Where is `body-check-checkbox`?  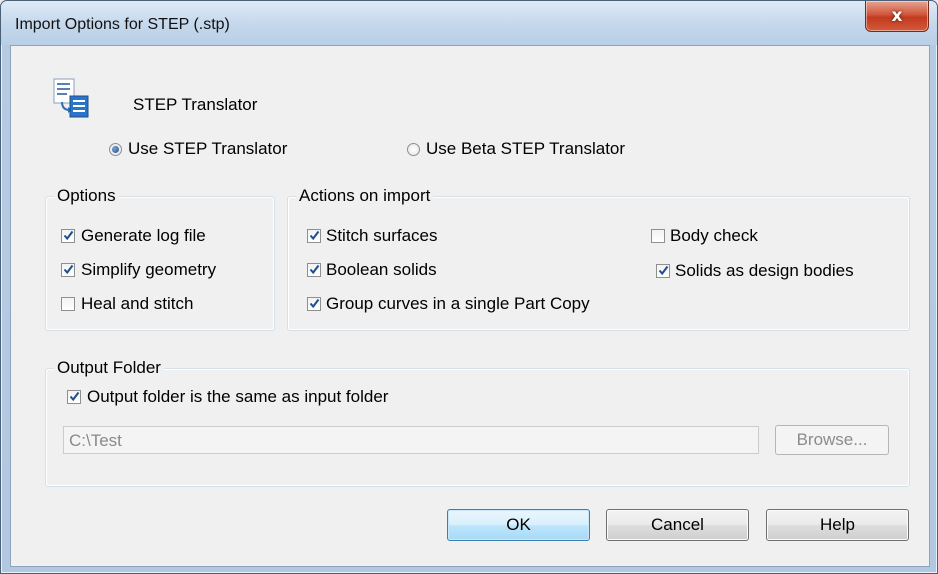 body-check-checkbox is located at coordinates (658, 236).